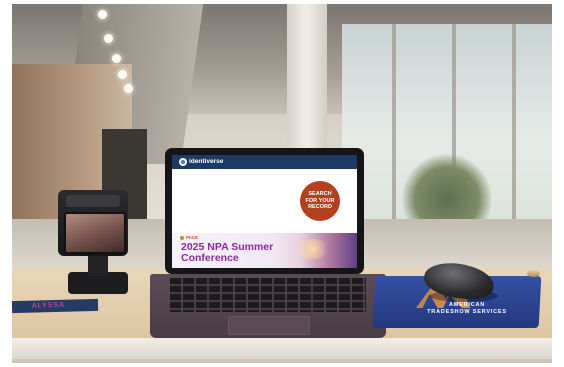  What do you see at coordinates (183, 162) in the screenshot?
I see `brand-logo-icon` at bounding box center [183, 162].